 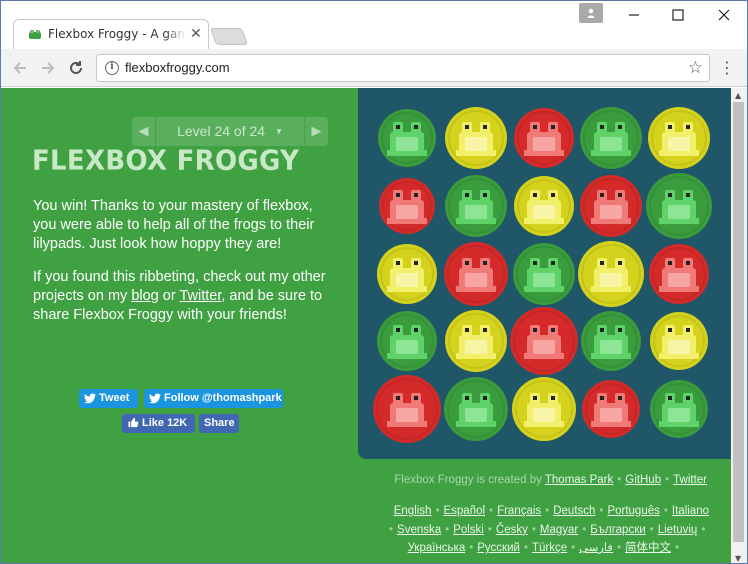 What do you see at coordinates (469, 480) in the screenshot?
I see `credits-prefix: Flexbox Froggy is created by` at bounding box center [469, 480].